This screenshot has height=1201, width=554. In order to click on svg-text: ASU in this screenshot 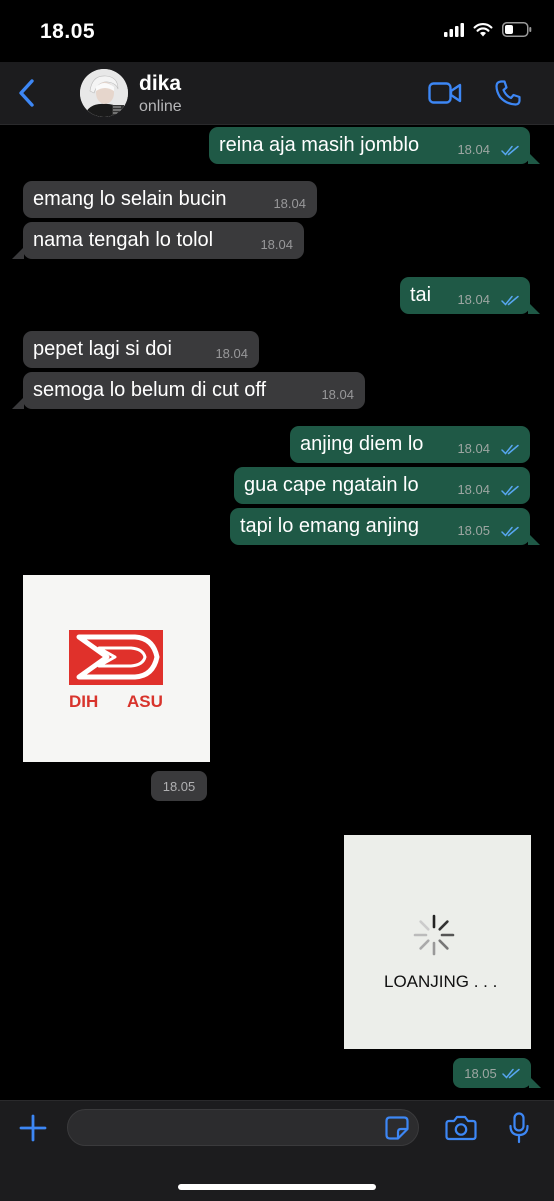, I will do `click(145, 701)`.